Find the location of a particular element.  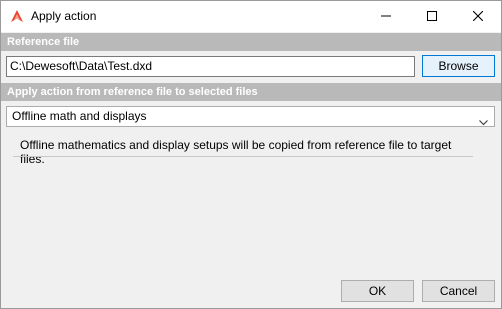

close-button is located at coordinates (478, 16).